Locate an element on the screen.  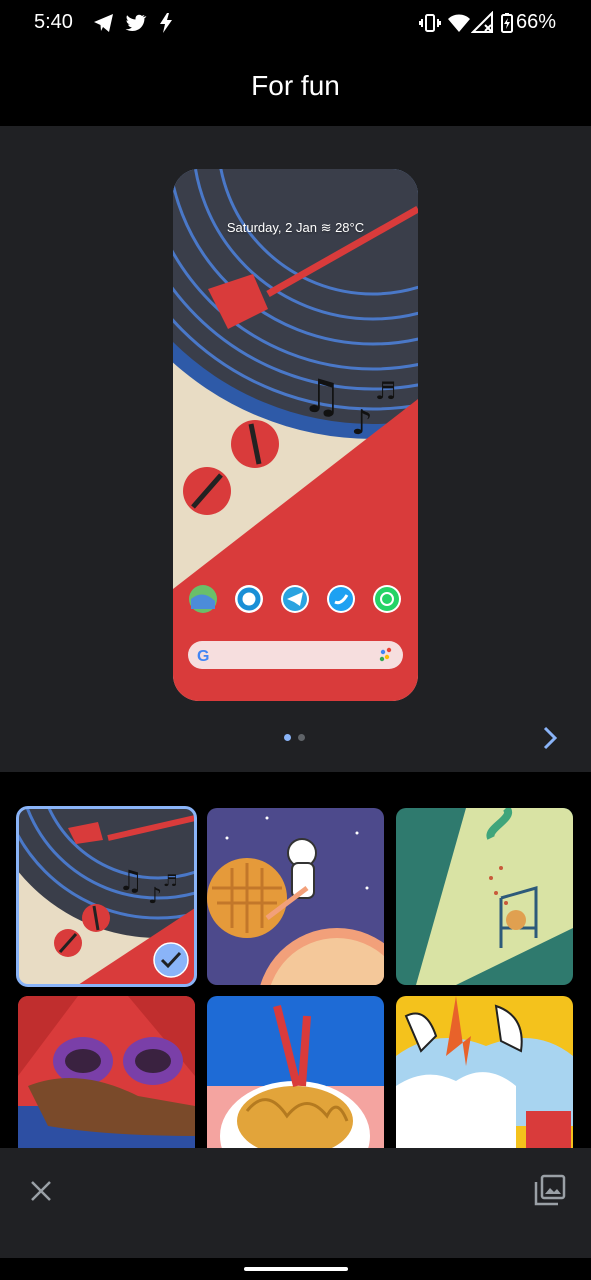
close-icon is located at coordinates (41, 1191).